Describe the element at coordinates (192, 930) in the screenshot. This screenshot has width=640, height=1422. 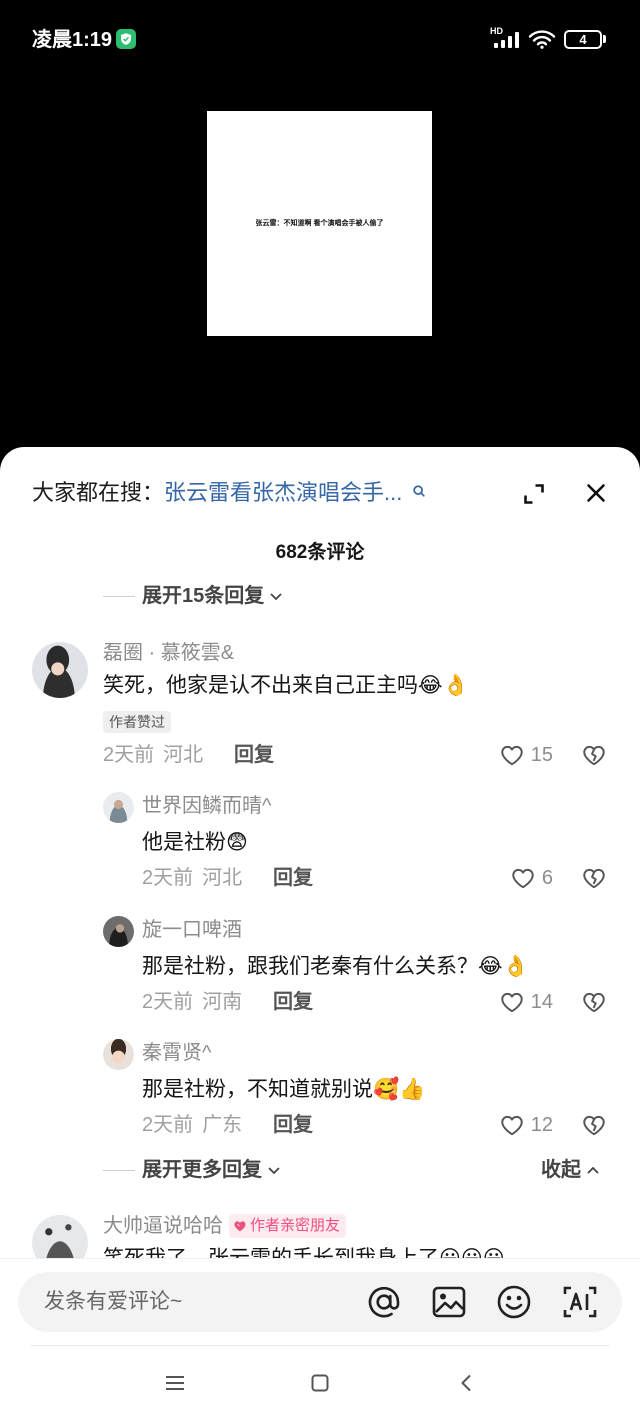
I see `reply-author: 旋一口啤酒` at that location.